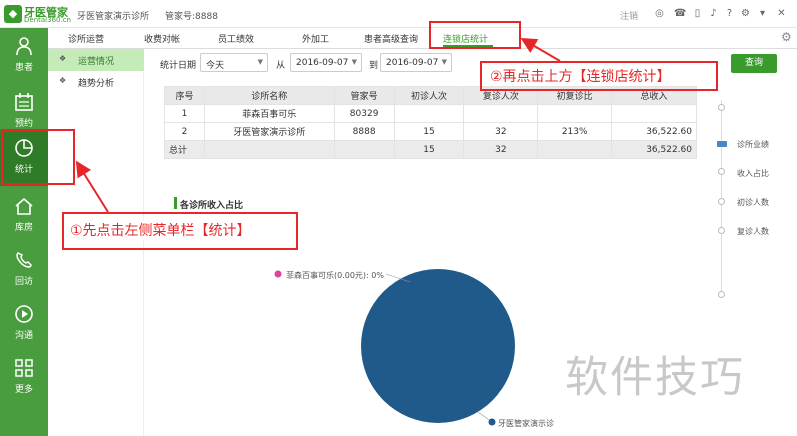 The width and height of the screenshot is (797, 436). I want to click on watermark: 软件技巧, so click(655, 378).